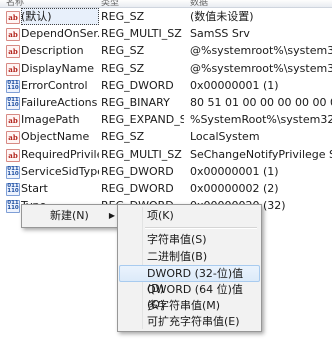 Image resolution: width=332 pixels, height=361 pixels. I want to click on value-data: SeChangeNotifyPrivilege SeImp, so click(261, 154).